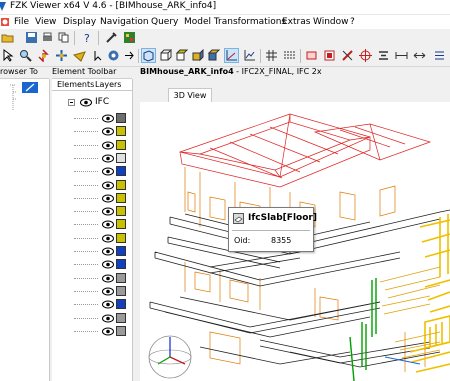 This screenshot has height=381, width=450. I want to click on view-3d-icon, so click(148, 55).